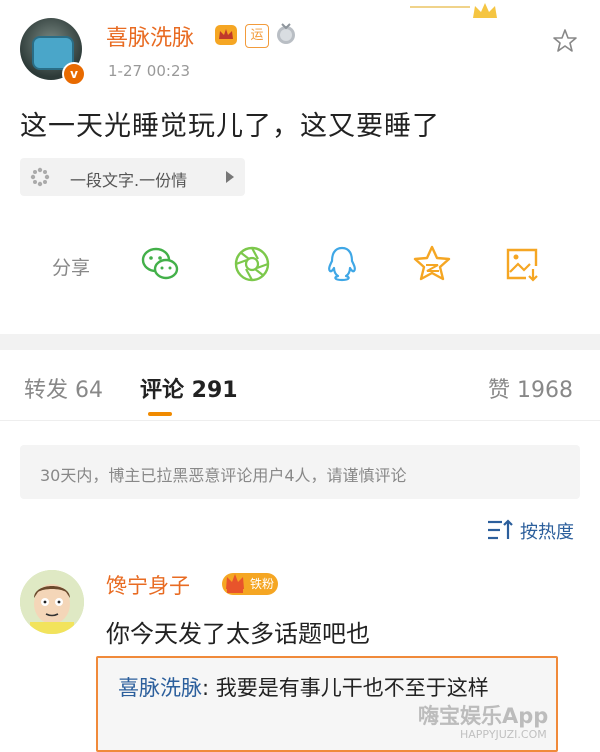 This screenshot has height=752, width=600. What do you see at coordinates (235, 583) in the screenshot?
I see `fan-crown-icon` at bounding box center [235, 583].